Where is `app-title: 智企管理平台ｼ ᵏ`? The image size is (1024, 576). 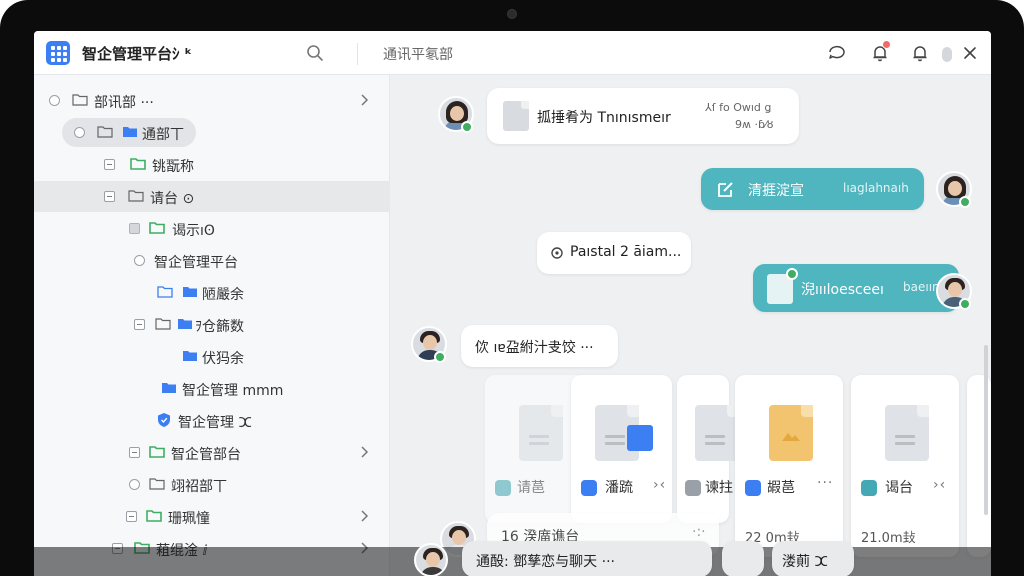 app-title: 智企管理平台ｼ ᵏ is located at coordinates (137, 54).